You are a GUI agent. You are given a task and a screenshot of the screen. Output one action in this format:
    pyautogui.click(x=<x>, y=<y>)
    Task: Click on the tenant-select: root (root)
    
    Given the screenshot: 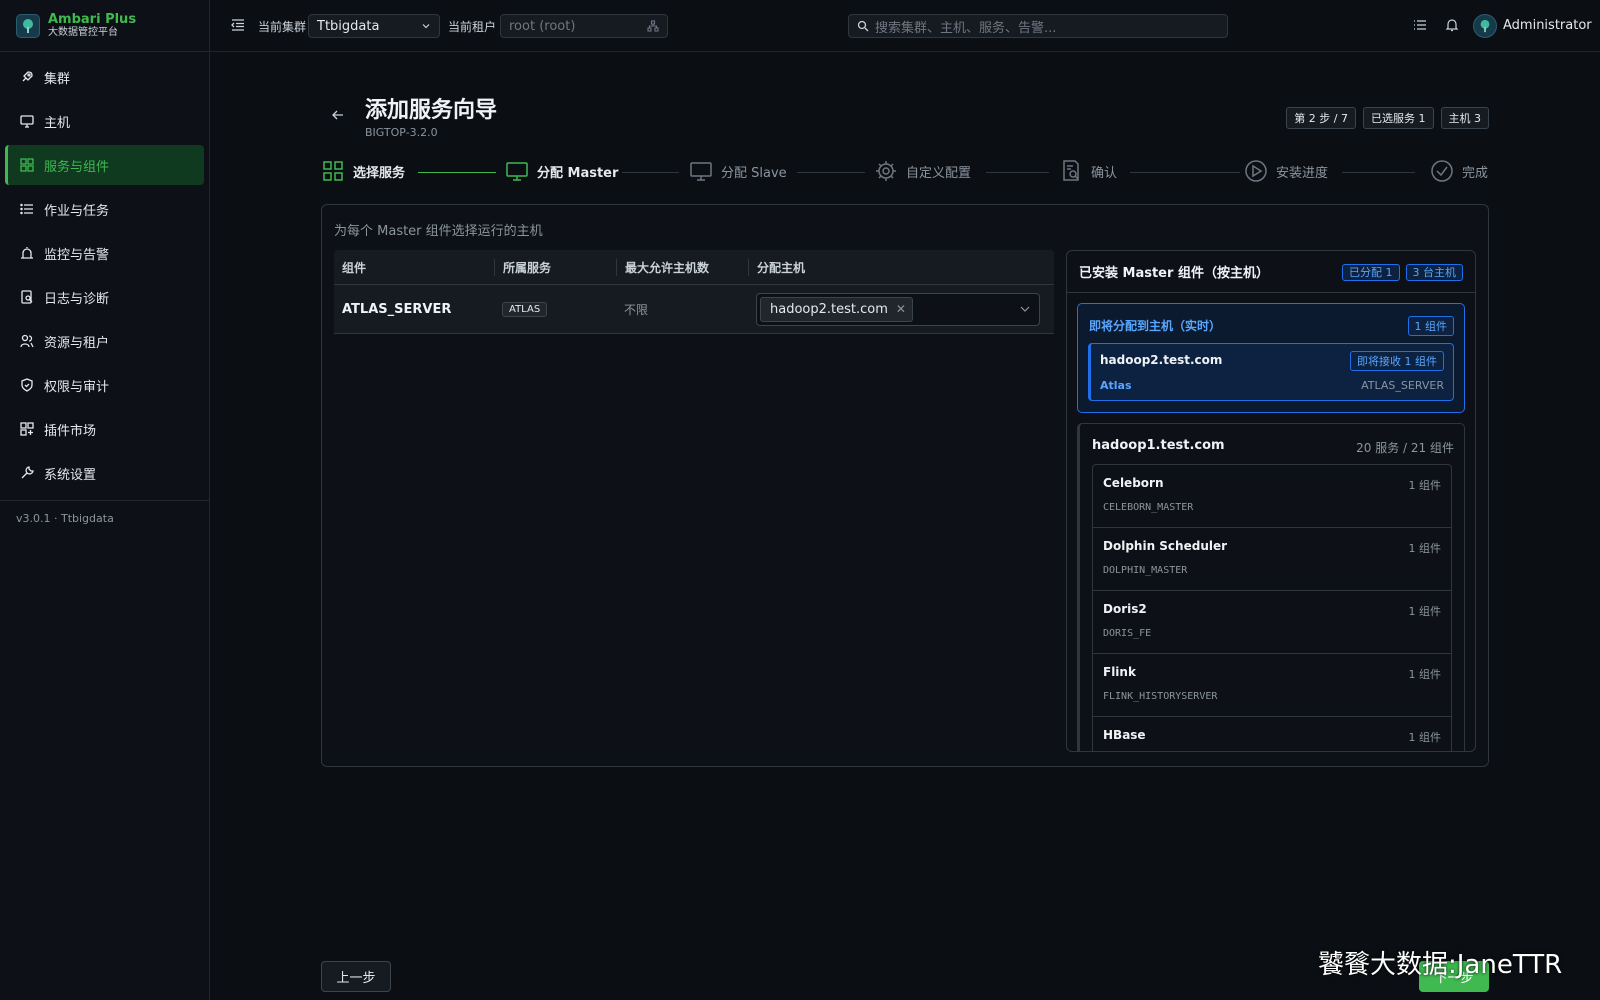 What is the action you would take?
    pyautogui.click(x=584, y=26)
    